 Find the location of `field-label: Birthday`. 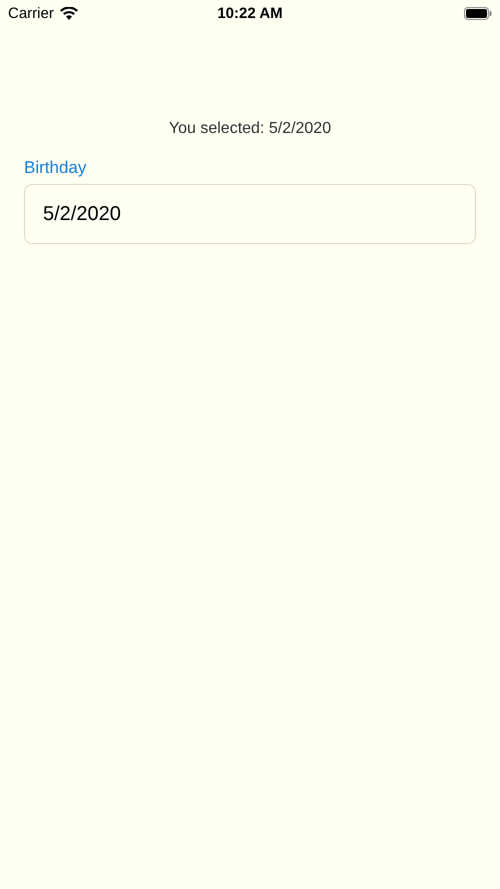

field-label: Birthday is located at coordinates (56, 168).